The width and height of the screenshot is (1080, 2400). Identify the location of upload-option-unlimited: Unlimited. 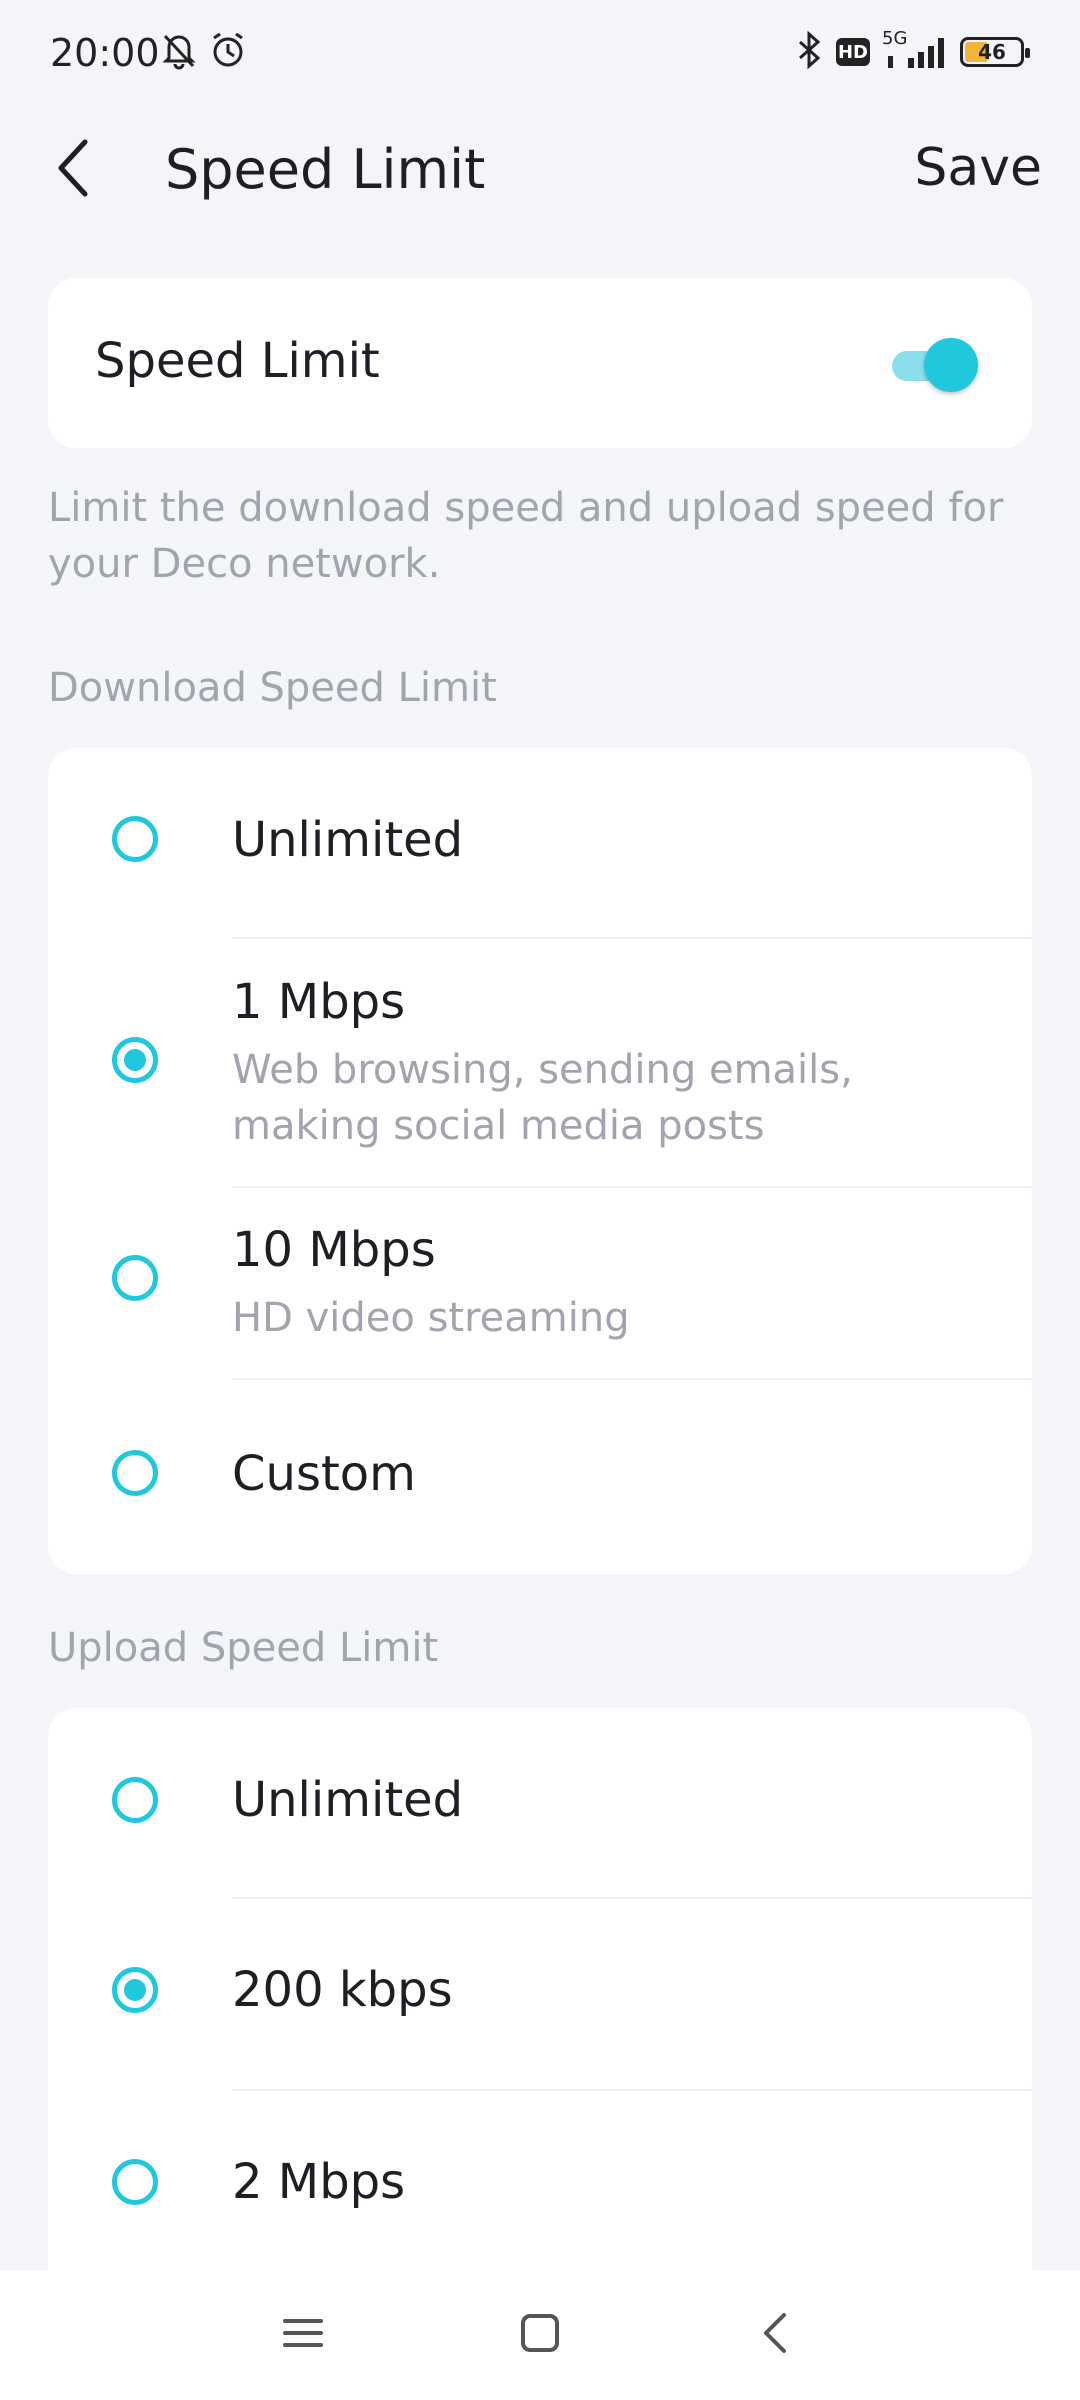
(540, 1803).